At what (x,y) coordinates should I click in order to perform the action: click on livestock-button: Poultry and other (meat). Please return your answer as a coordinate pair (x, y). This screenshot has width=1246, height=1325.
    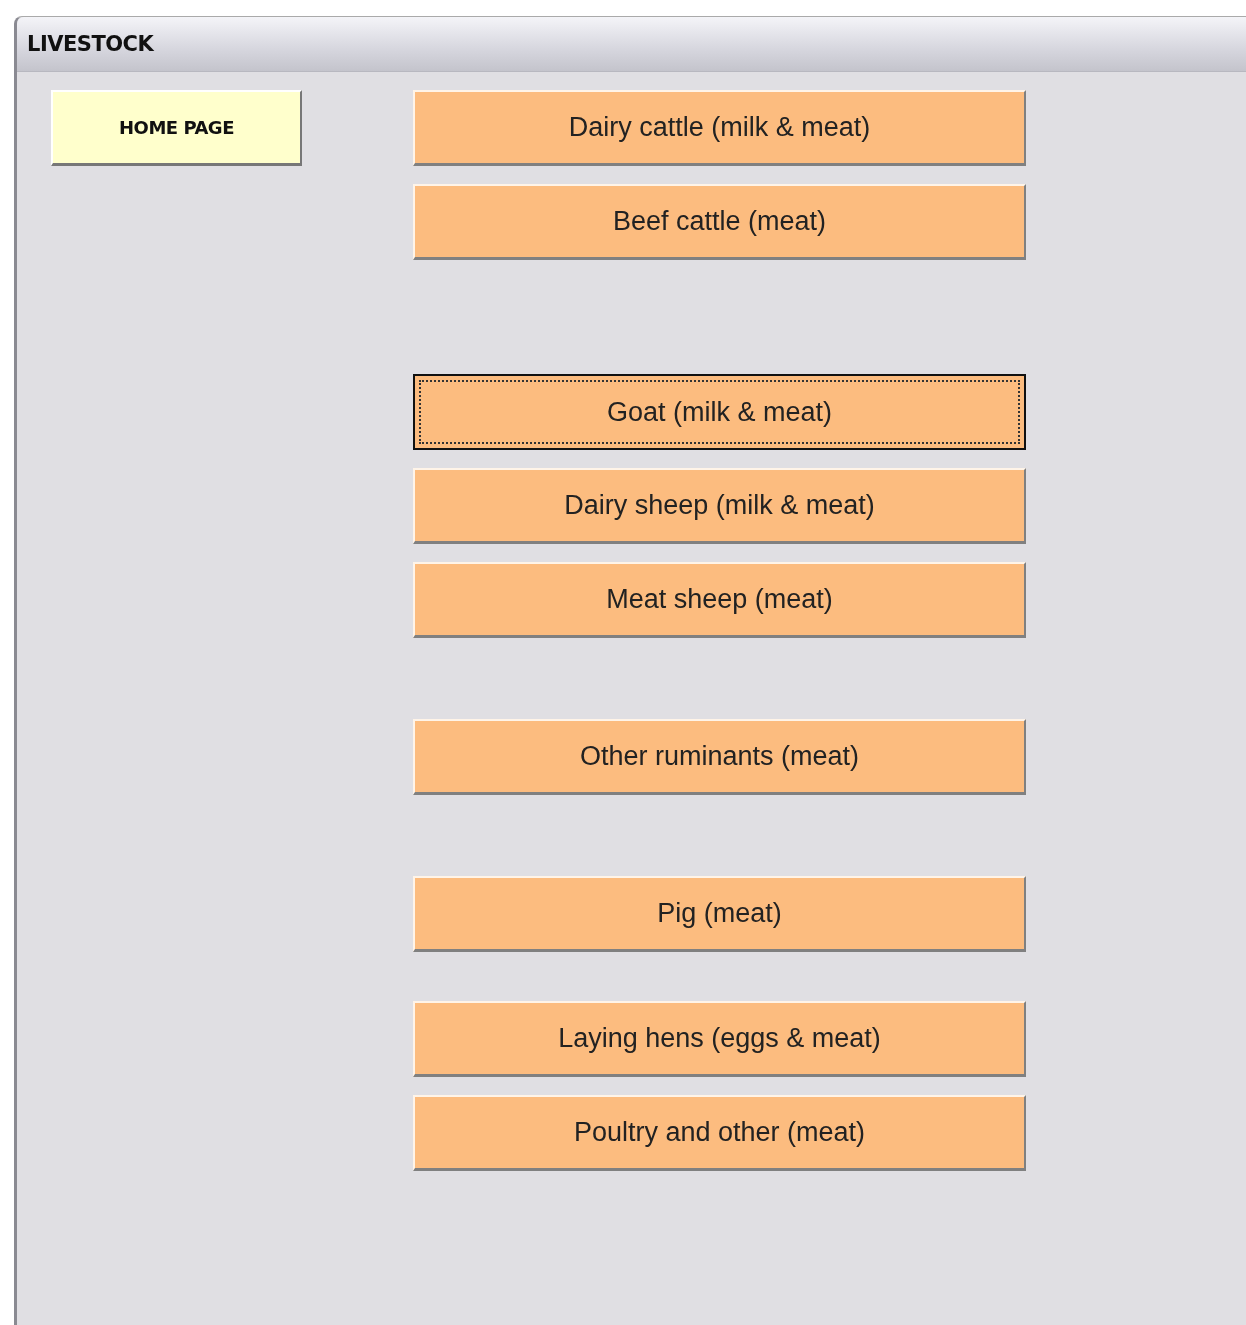
    Looking at the image, I should click on (719, 1133).